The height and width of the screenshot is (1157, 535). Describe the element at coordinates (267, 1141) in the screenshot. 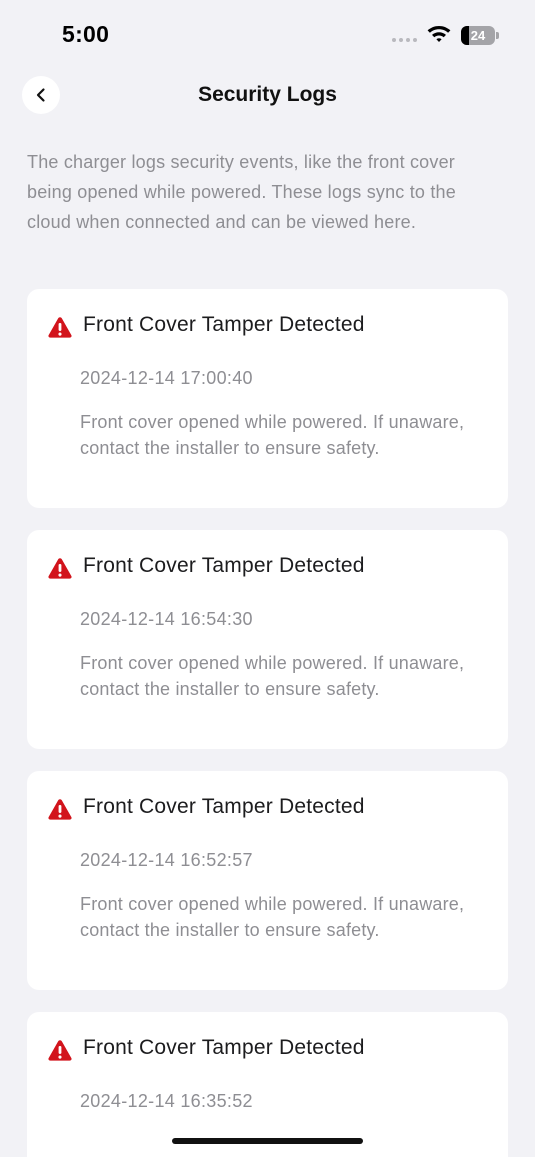

I see `home-indicator` at that location.